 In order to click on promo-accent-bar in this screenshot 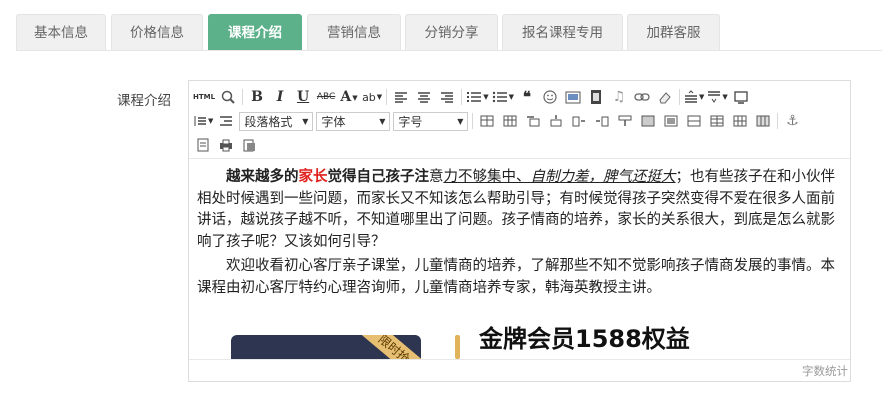, I will do `click(457, 347)`.